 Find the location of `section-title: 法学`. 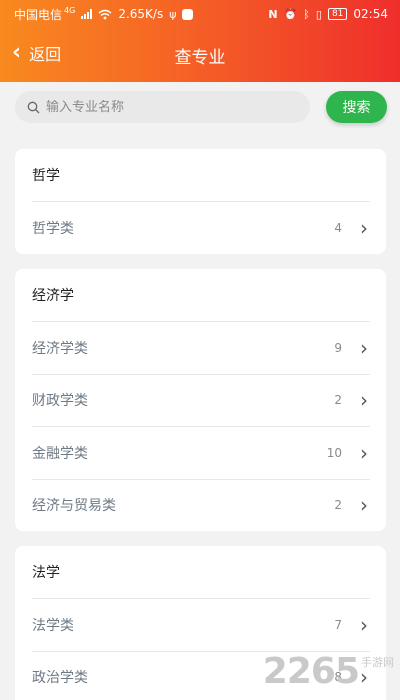

section-title: 法学 is located at coordinates (46, 573).